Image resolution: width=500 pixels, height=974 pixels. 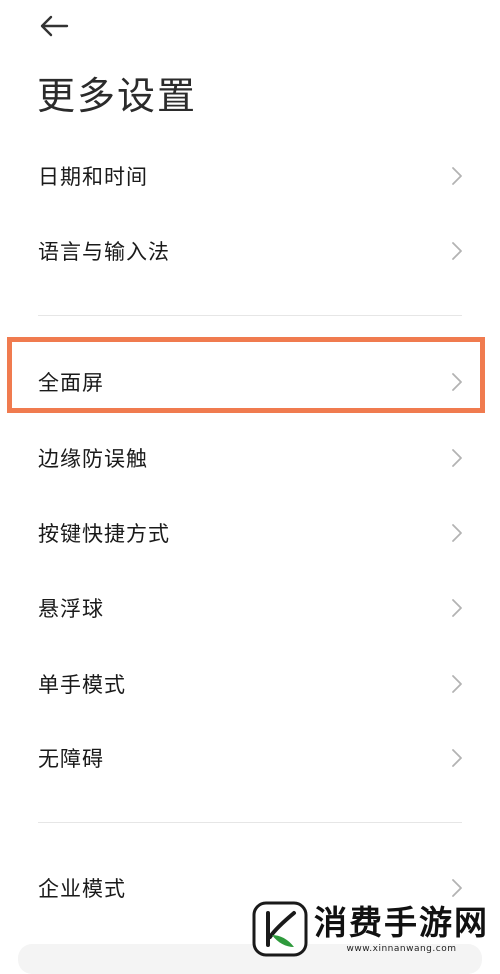 What do you see at coordinates (71, 609) in the screenshot?
I see `settings-item-label: 悬浮球` at bounding box center [71, 609].